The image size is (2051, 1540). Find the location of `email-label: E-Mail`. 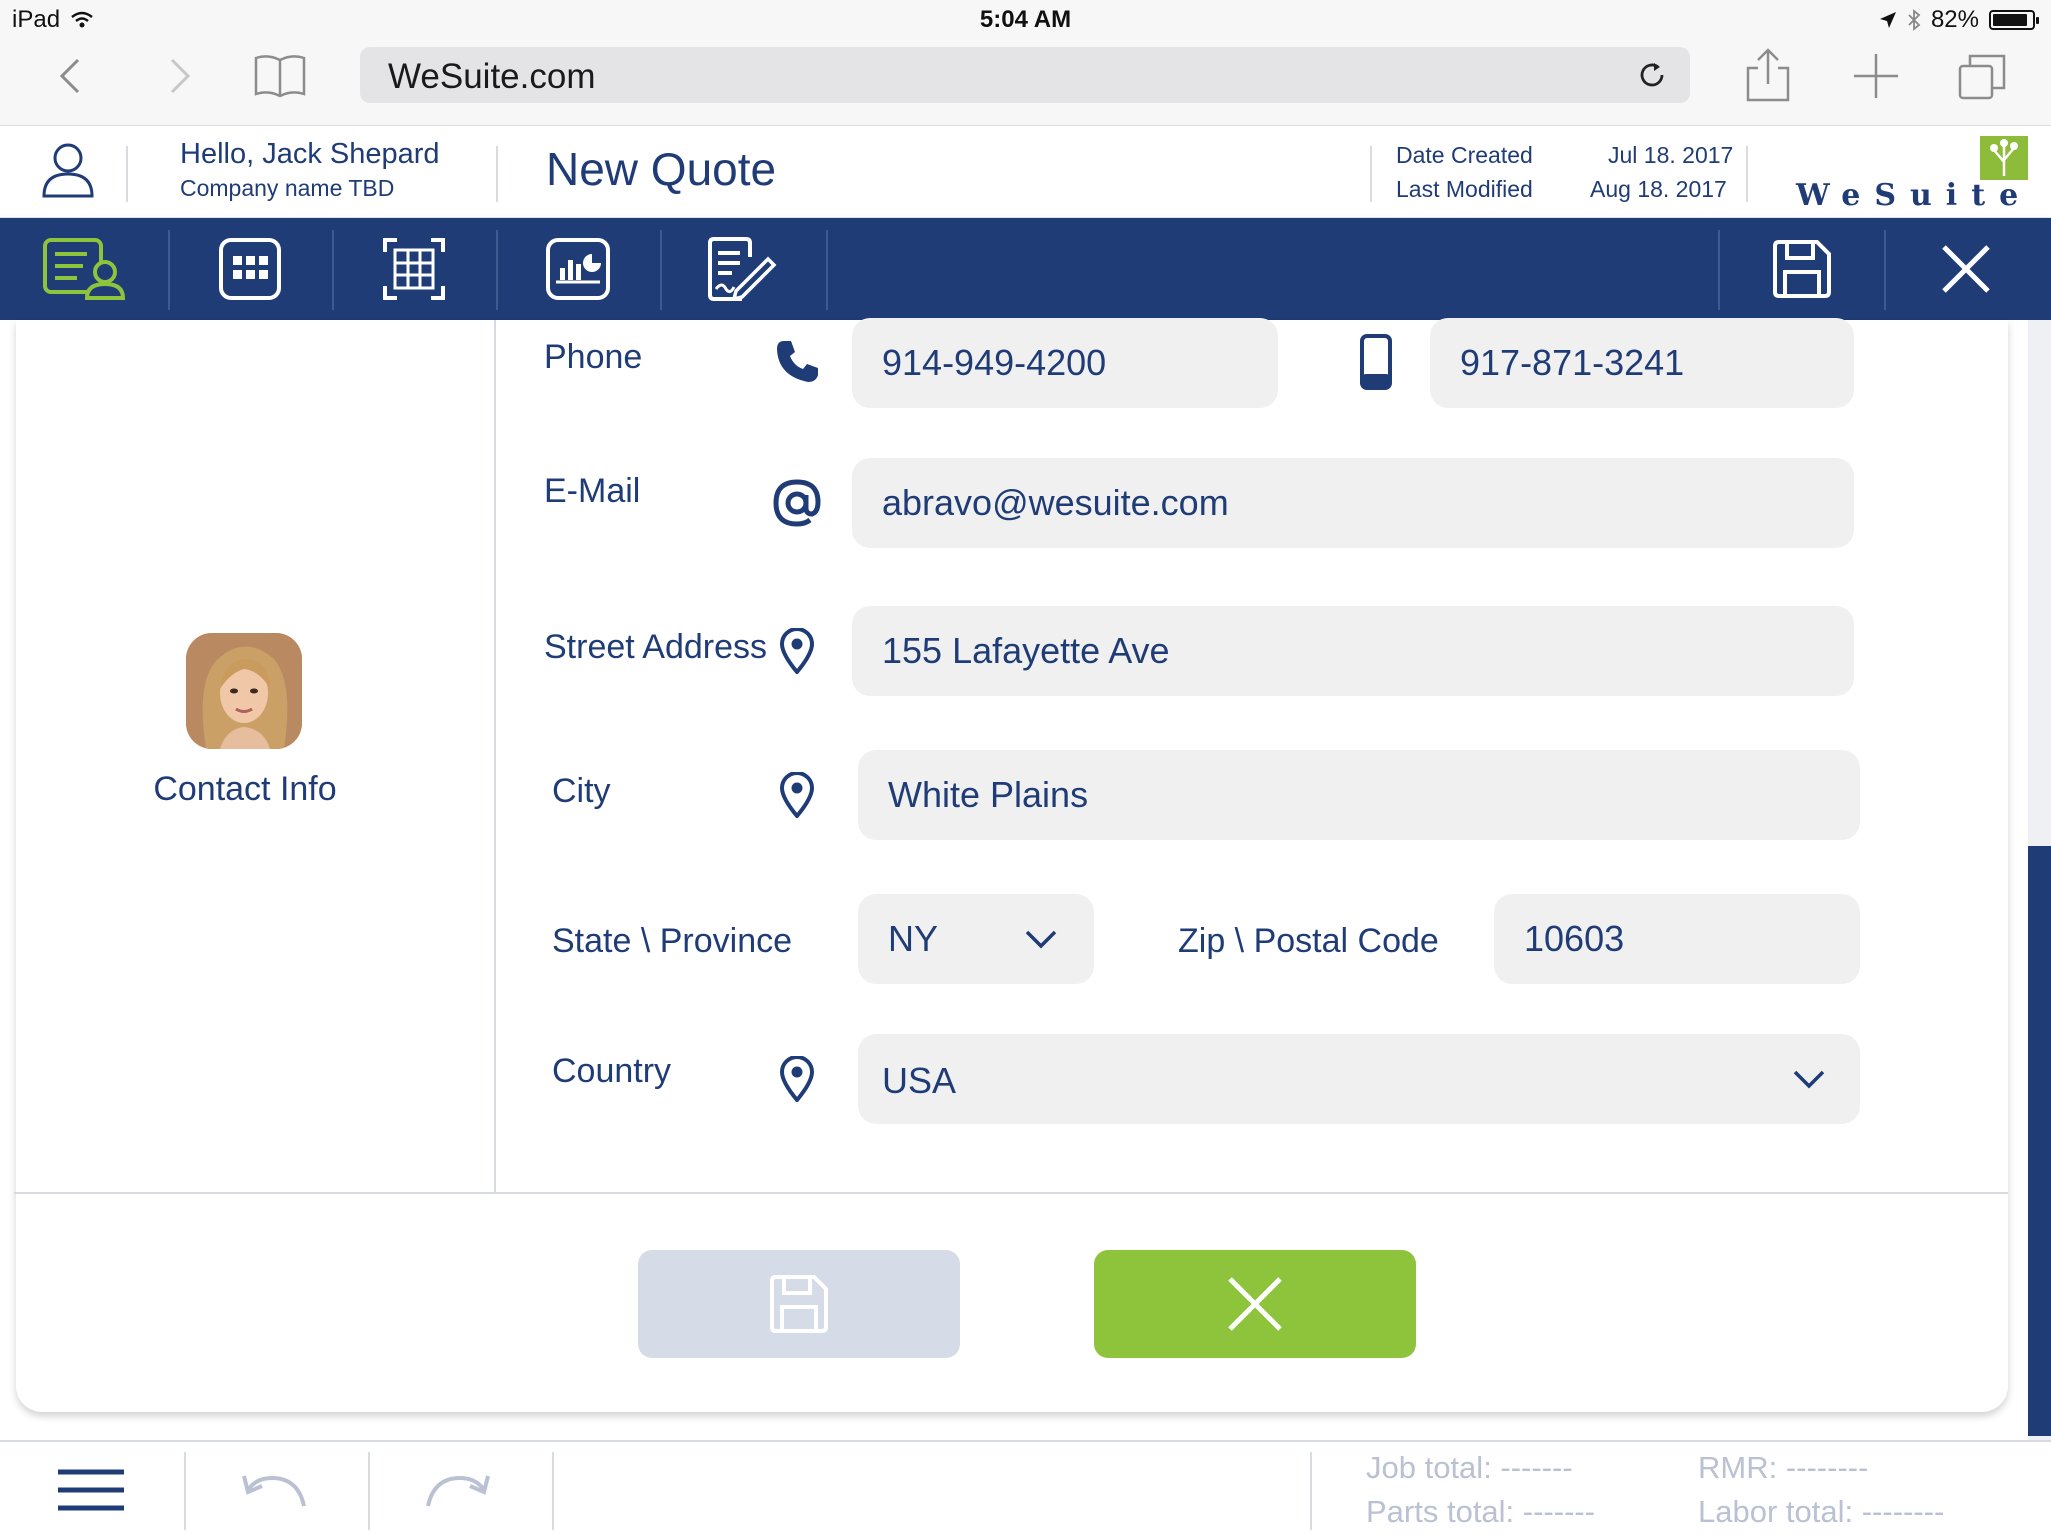

email-label: E-Mail is located at coordinates (592, 491).